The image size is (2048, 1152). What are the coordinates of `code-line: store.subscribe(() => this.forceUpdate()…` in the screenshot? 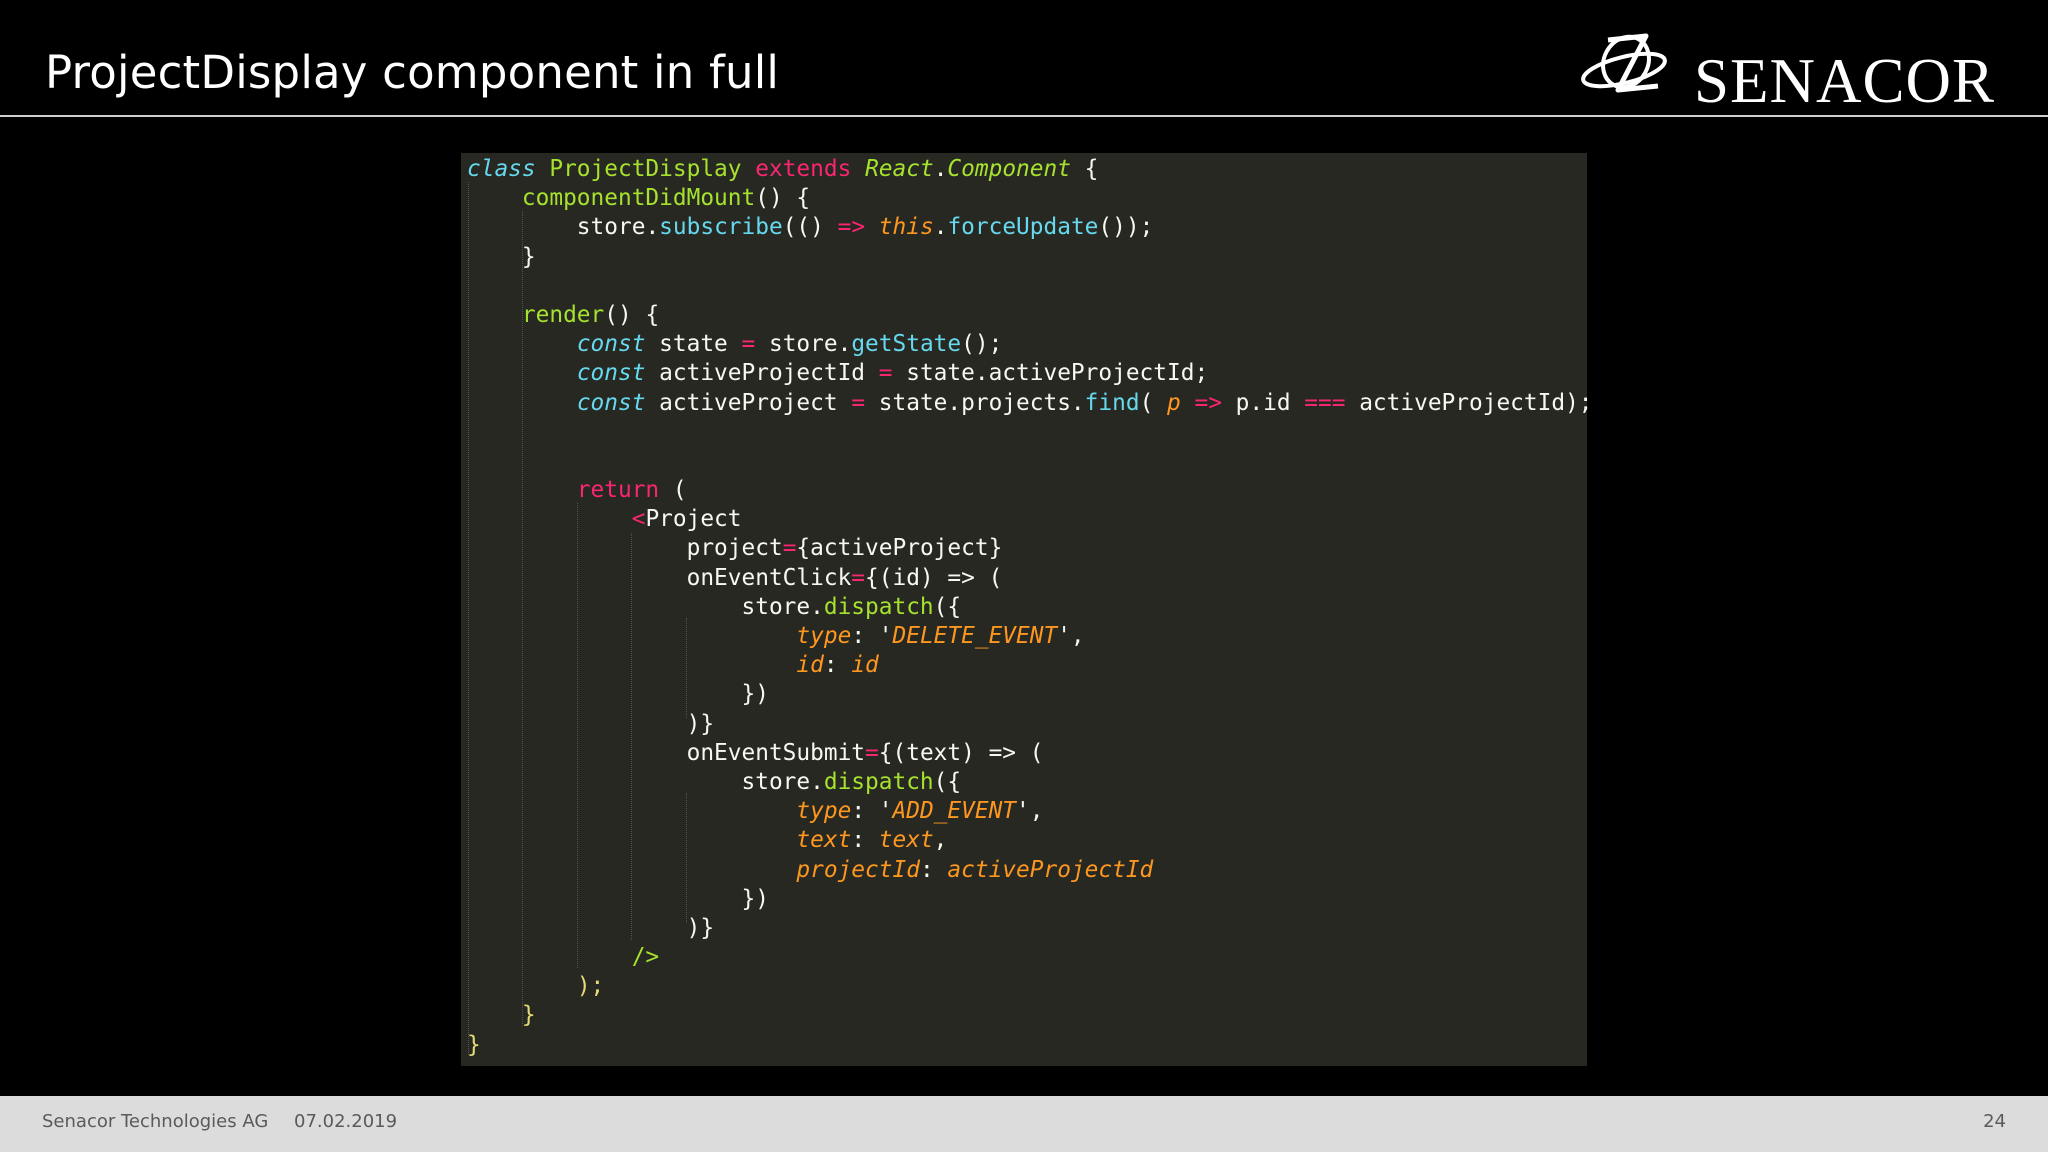 It's located at (1030, 227).